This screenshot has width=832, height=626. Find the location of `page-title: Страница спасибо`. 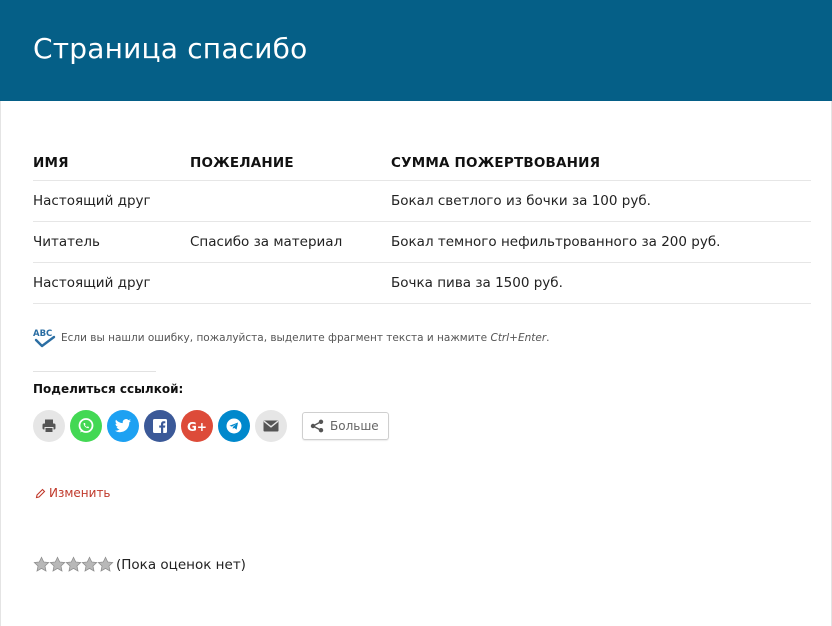

page-title: Страница спасибо is located at coordinates (170, 48).